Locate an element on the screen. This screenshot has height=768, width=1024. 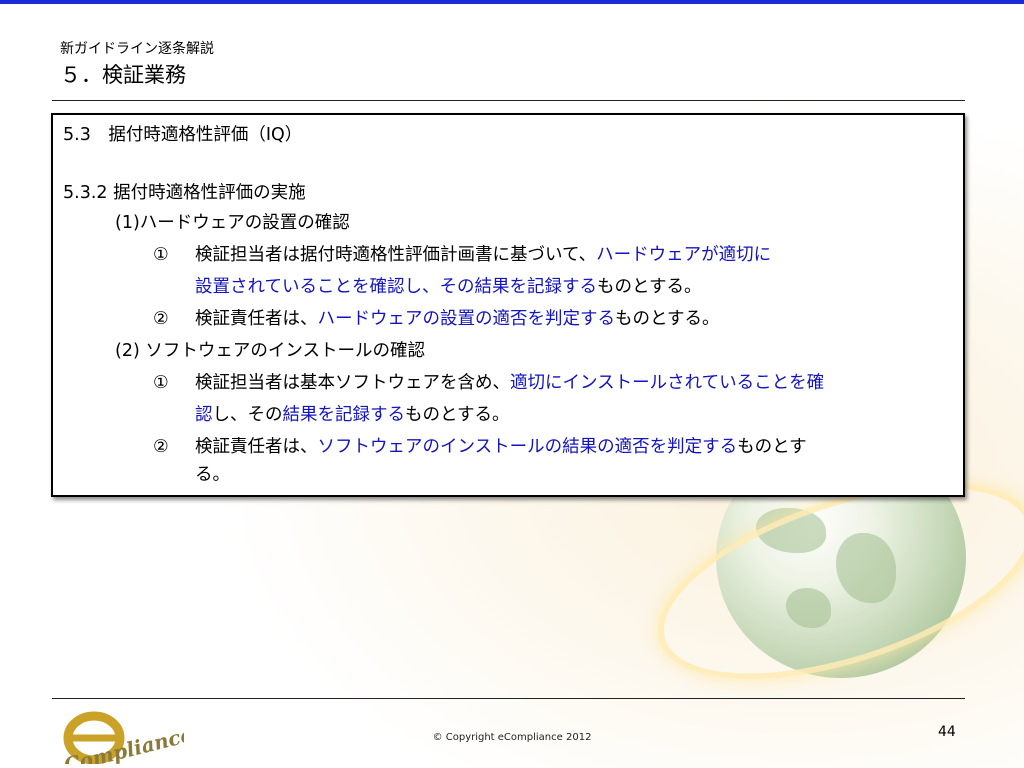
subsection-heading: 5.3.2 据付時適格性評価の実施 is located at coordinates (184, 193).